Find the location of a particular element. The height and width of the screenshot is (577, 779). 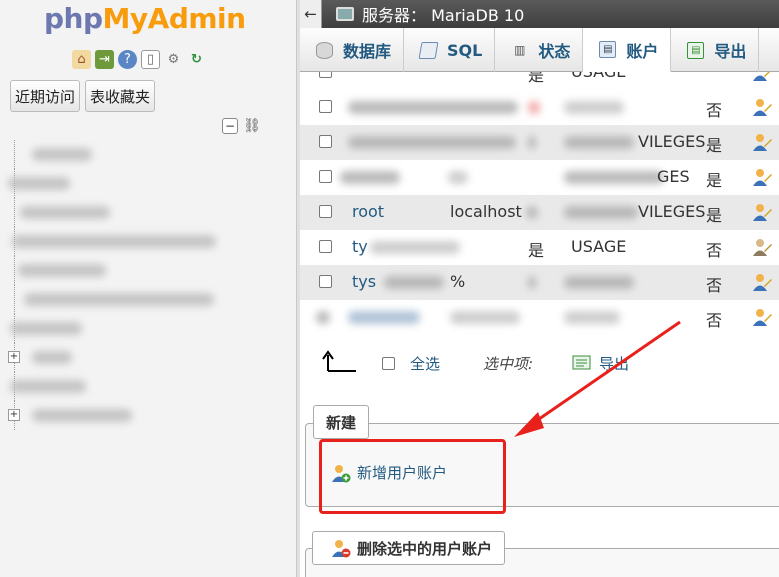

table-row: VILEGES 是 is located at coordinates (539, 142).